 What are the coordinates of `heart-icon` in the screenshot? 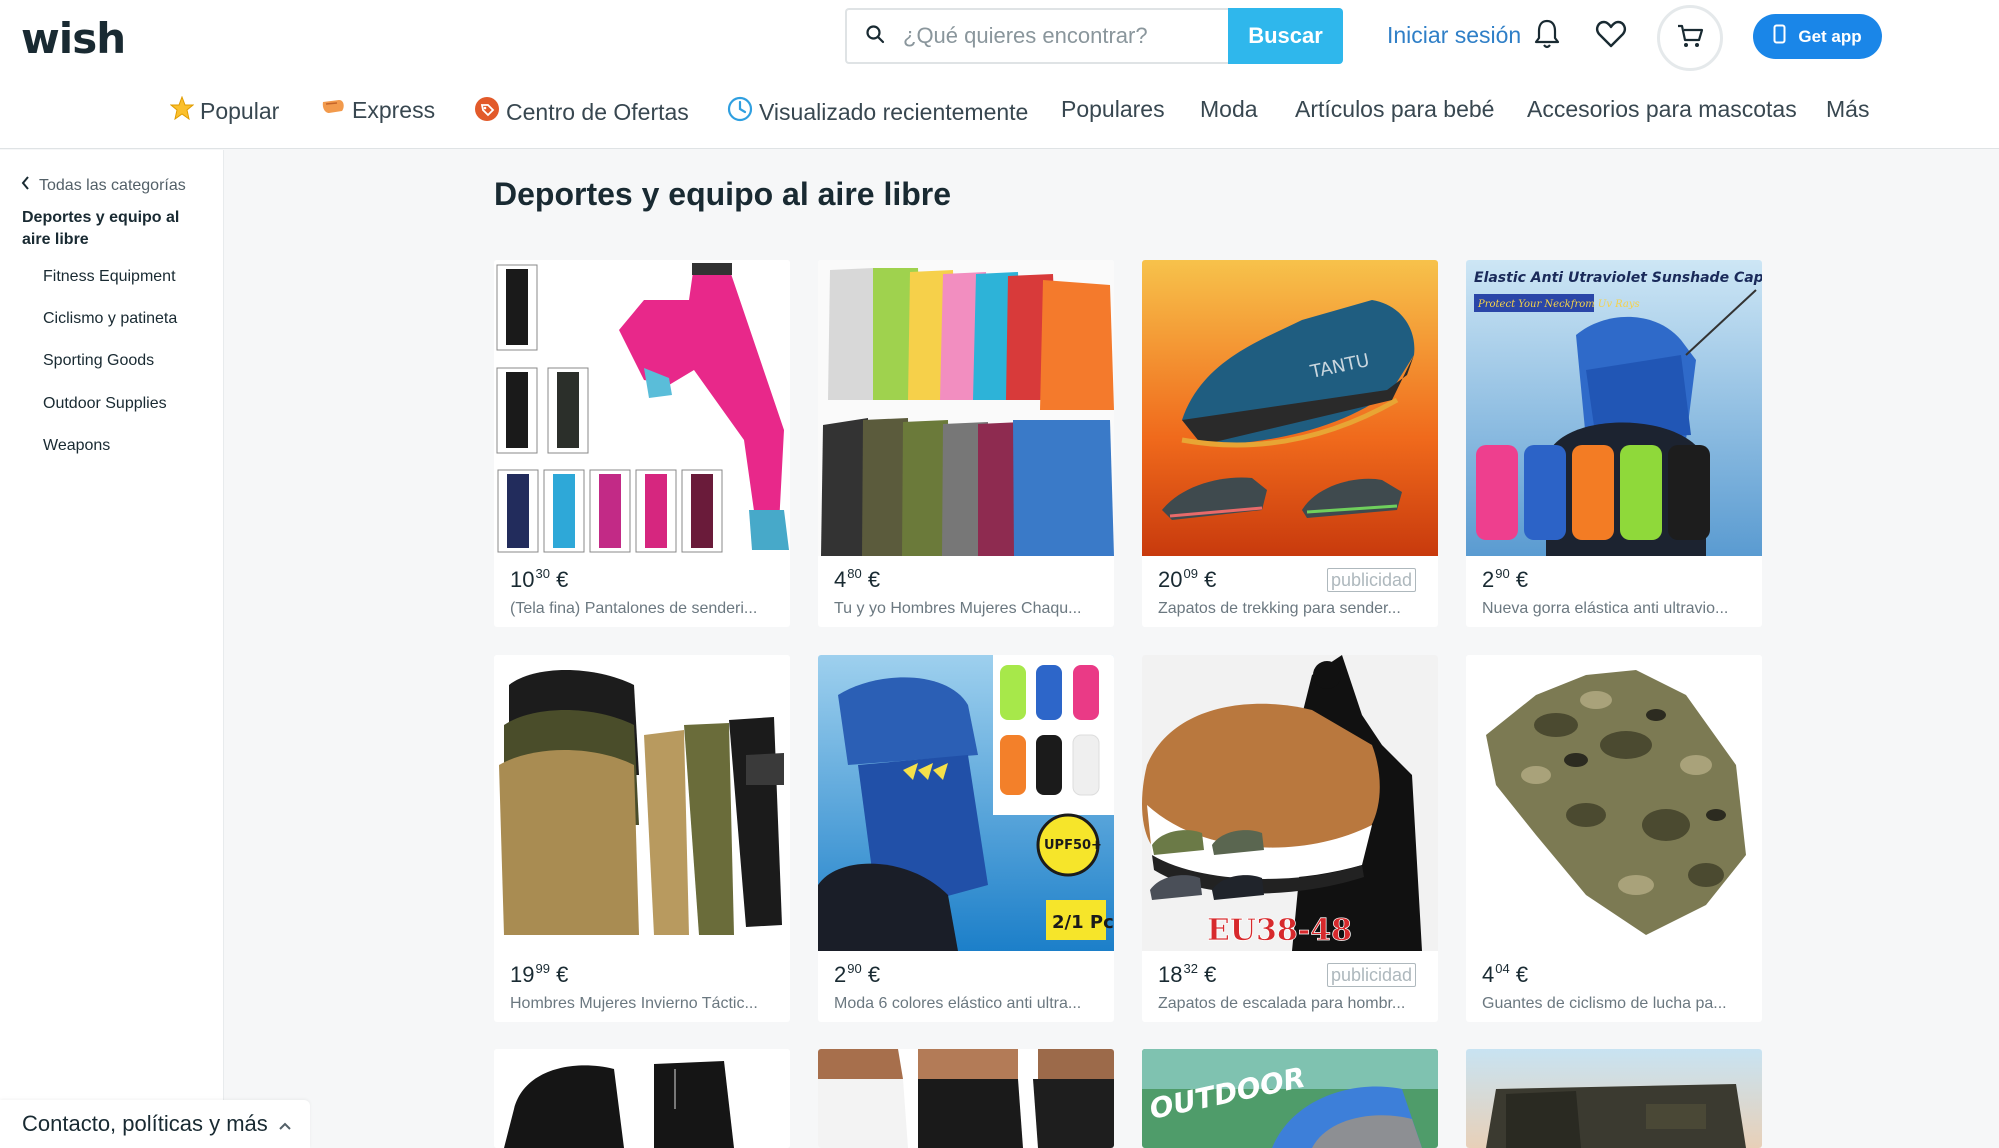 It's located at (1611, 34).